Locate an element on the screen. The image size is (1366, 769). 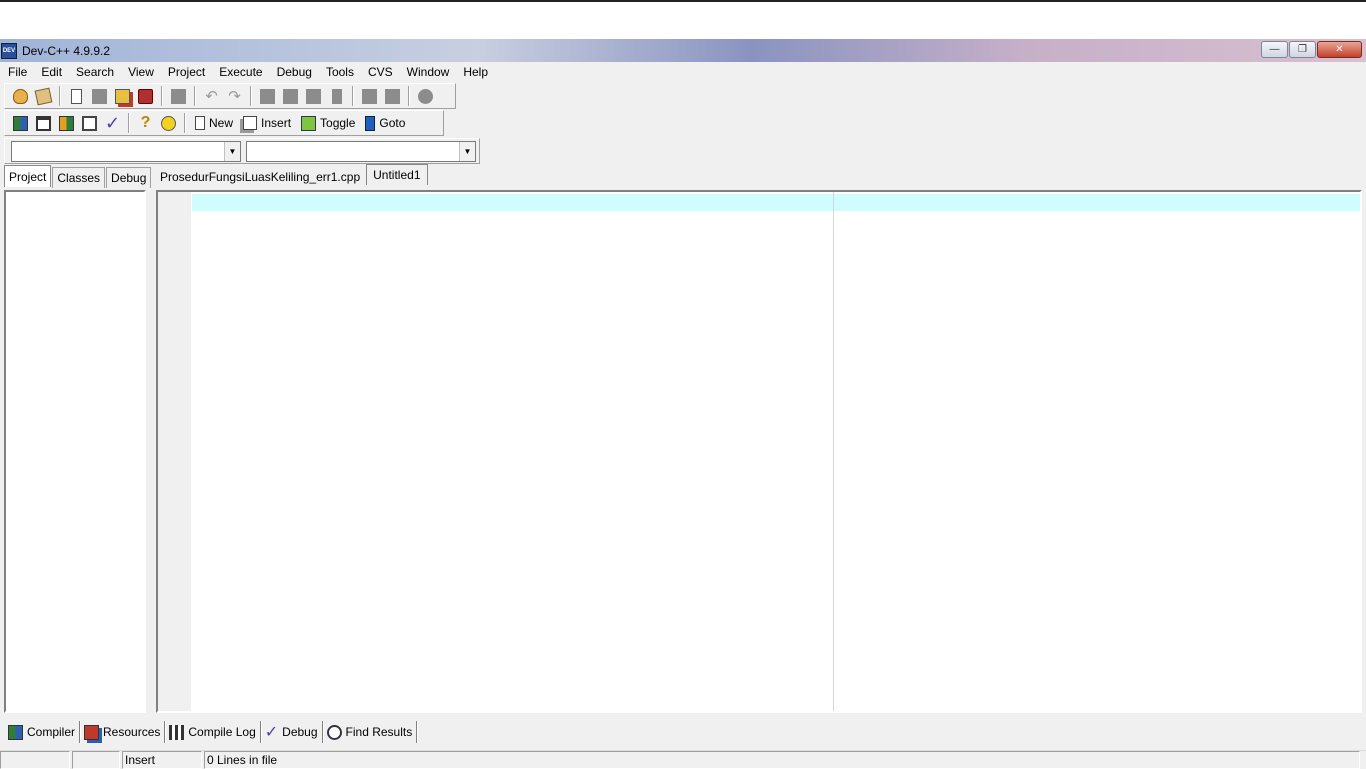
unindent-button is located at coordinates (369, 96).